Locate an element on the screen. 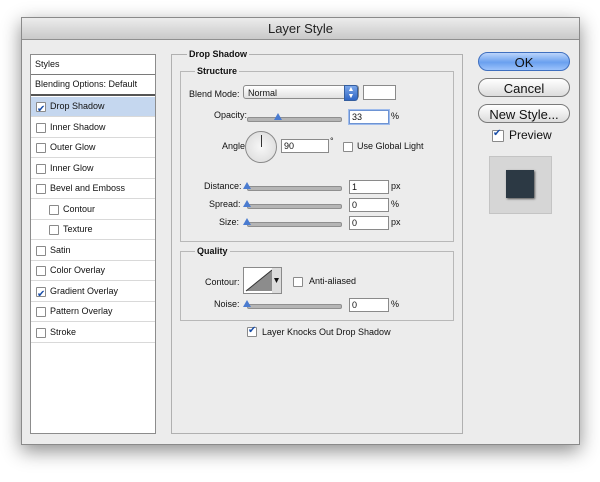  layer-knocks-out-label: Layer Knocks Out Drop Shadow is located at coordinates (326, 332).